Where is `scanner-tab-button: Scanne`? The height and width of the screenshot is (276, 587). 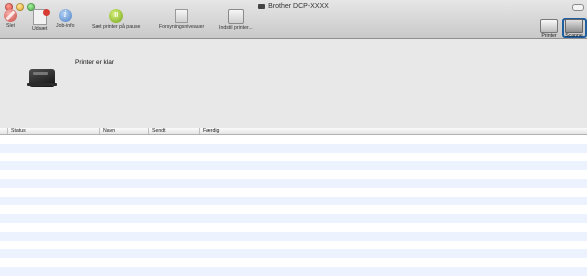 scanner-tab-button: Scanne is located at coordinates (574, 29).